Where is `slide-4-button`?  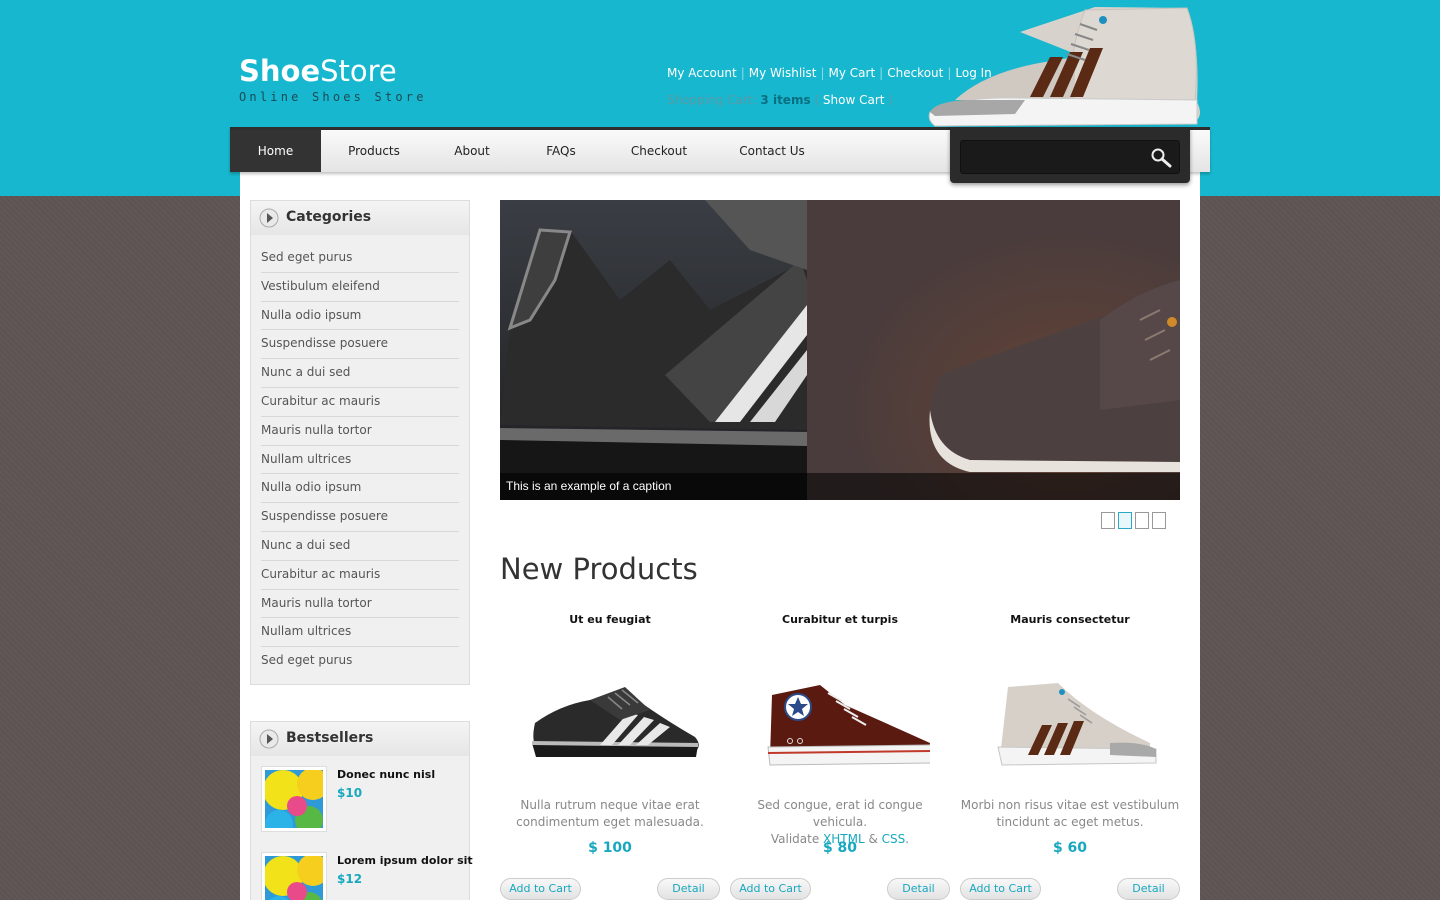 slide-4-button is located at coordinates (1159, 520).